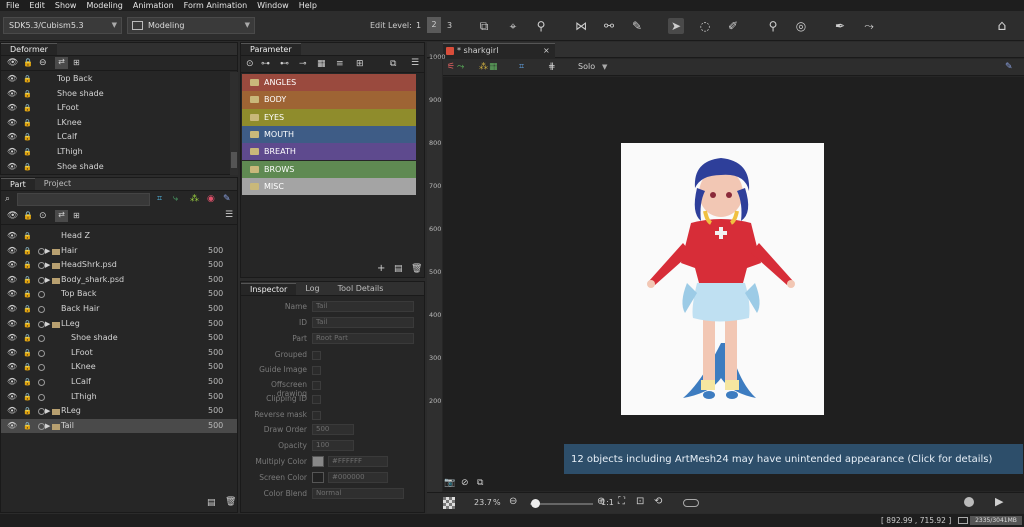 The width and height of the screenshot is (1024, 527). What do you see at coordinates (449, 483) in the screenshot?
I see `camera-icon: 📷` at bounding box center [449, 483].